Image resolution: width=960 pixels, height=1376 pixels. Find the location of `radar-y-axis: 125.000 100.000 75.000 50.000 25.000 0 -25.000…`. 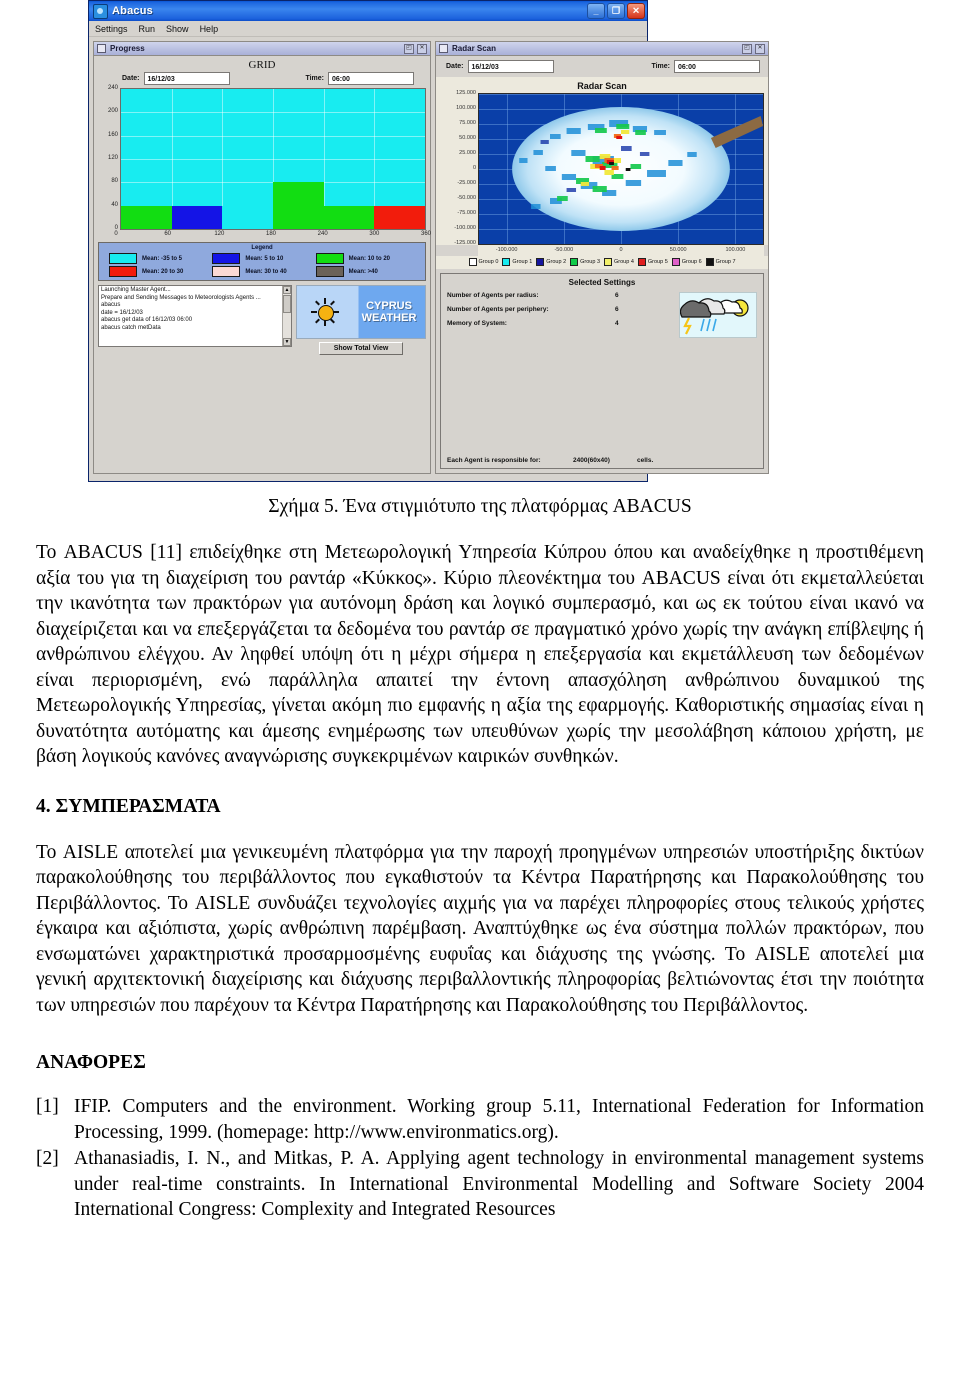

radar-y-axis: 125.000 100.000 75.000 50.000 25.000 0 -25.000… is located at coordinates (457, 168).